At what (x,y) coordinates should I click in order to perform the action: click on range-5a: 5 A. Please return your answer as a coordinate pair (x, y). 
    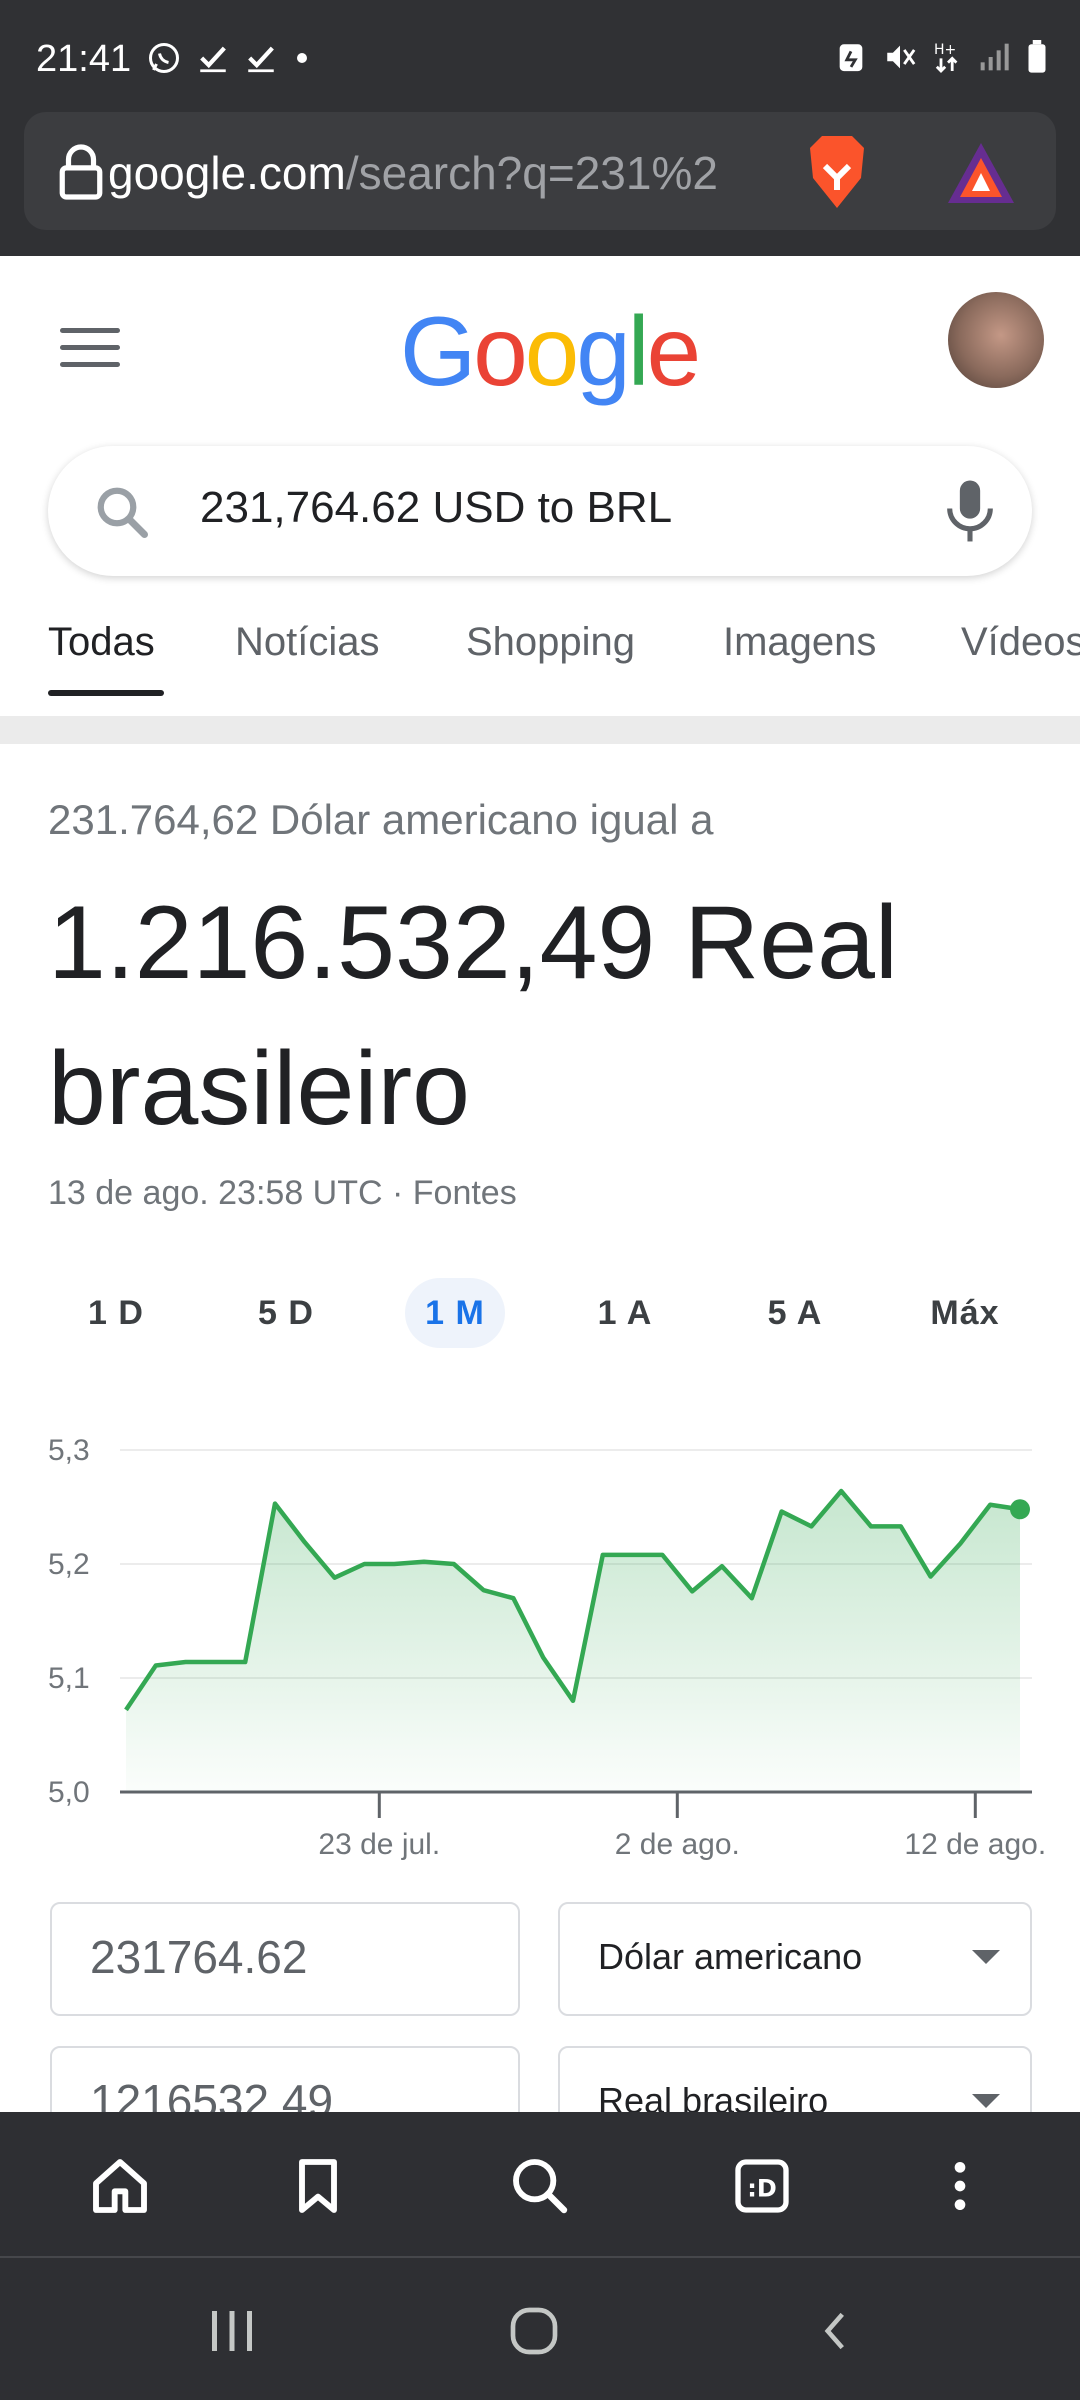
    Looking at the image, I should click on (795, 1313).